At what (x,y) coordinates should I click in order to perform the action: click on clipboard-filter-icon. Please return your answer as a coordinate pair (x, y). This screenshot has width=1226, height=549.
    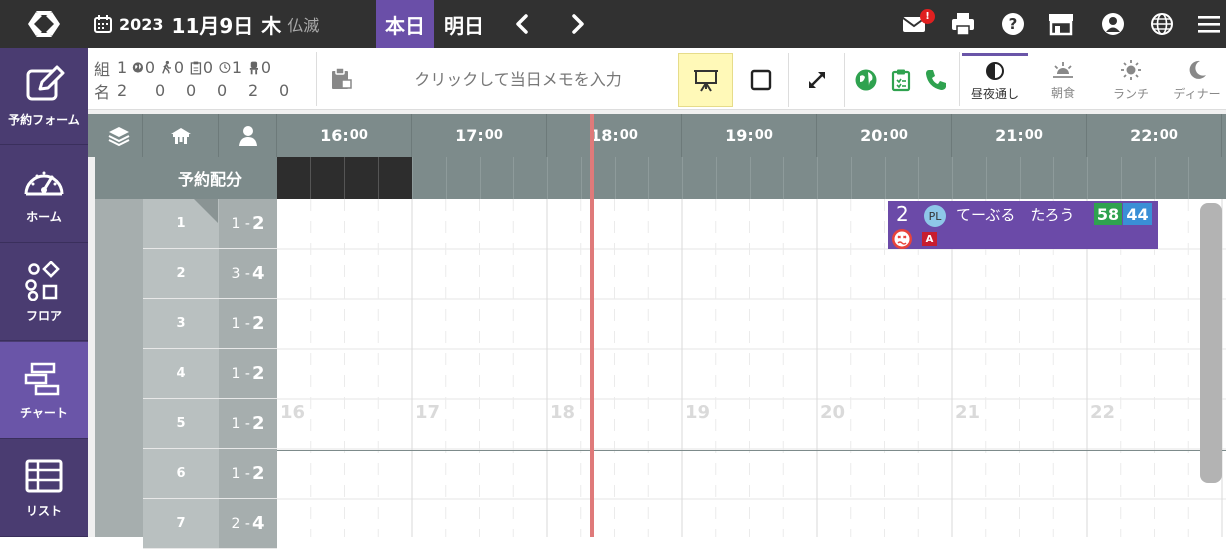
    Looking at the image, I should click on (901, 80).